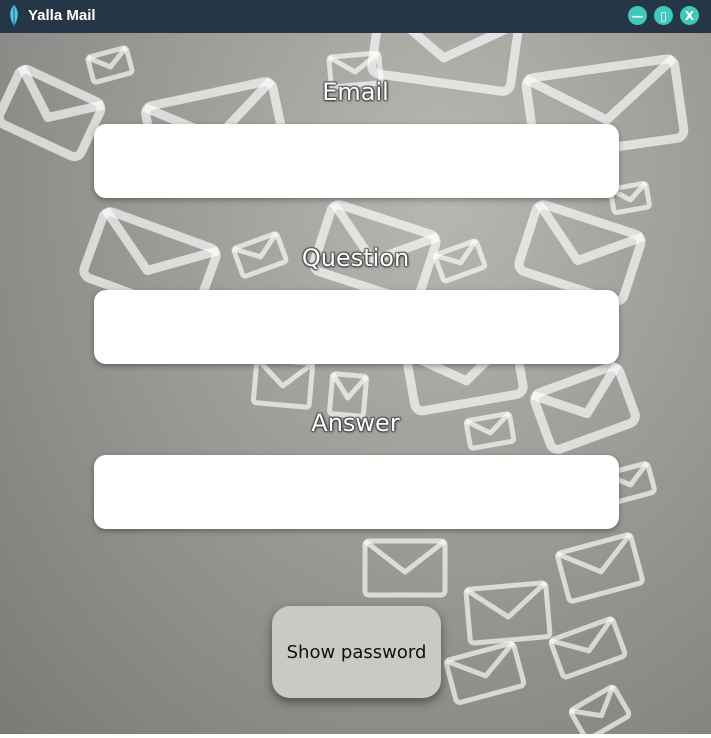  I want to click on window-title: Yalla Mail, so click(62, 15).